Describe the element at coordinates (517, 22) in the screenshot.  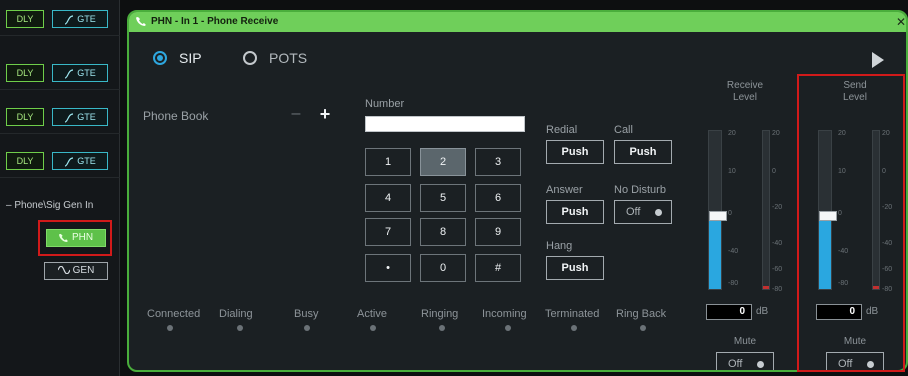
I see `dialog-titlebar: PHN - In 1 - Phone Receive ✕` at that location.